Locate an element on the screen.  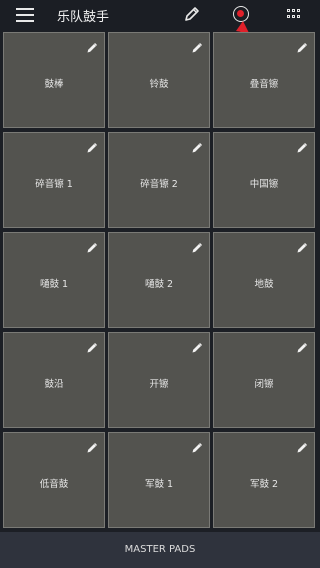
drum-pad: 嗵鼓 2 is located at coordinates (159, 280).